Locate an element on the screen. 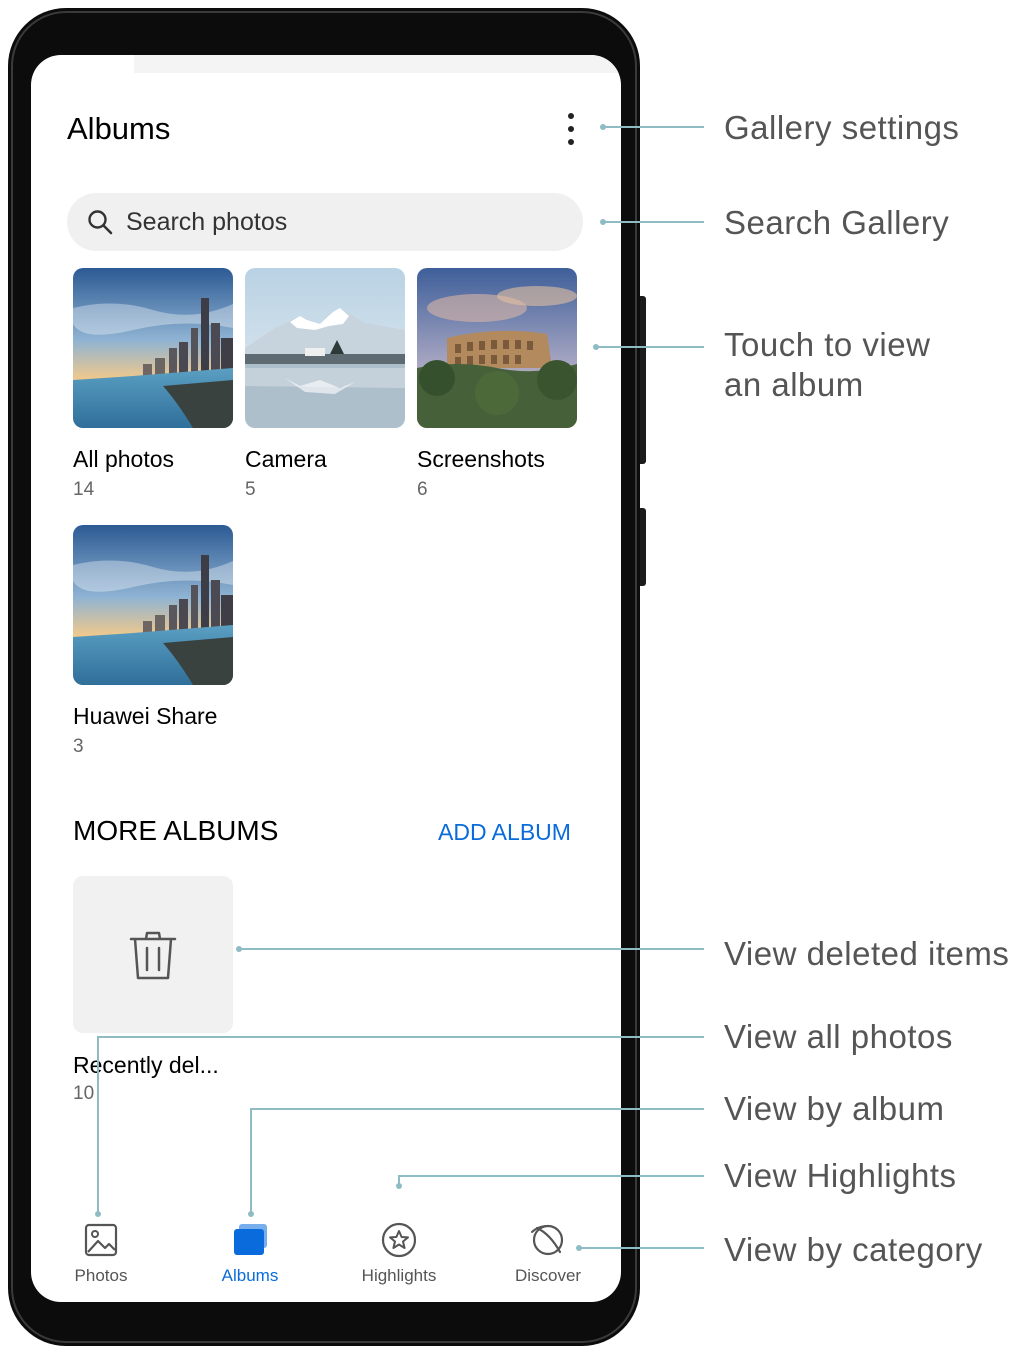 This screenshot has width=1016, height=1348. album-name: Huawei Share is located at coordinates (145, 716).